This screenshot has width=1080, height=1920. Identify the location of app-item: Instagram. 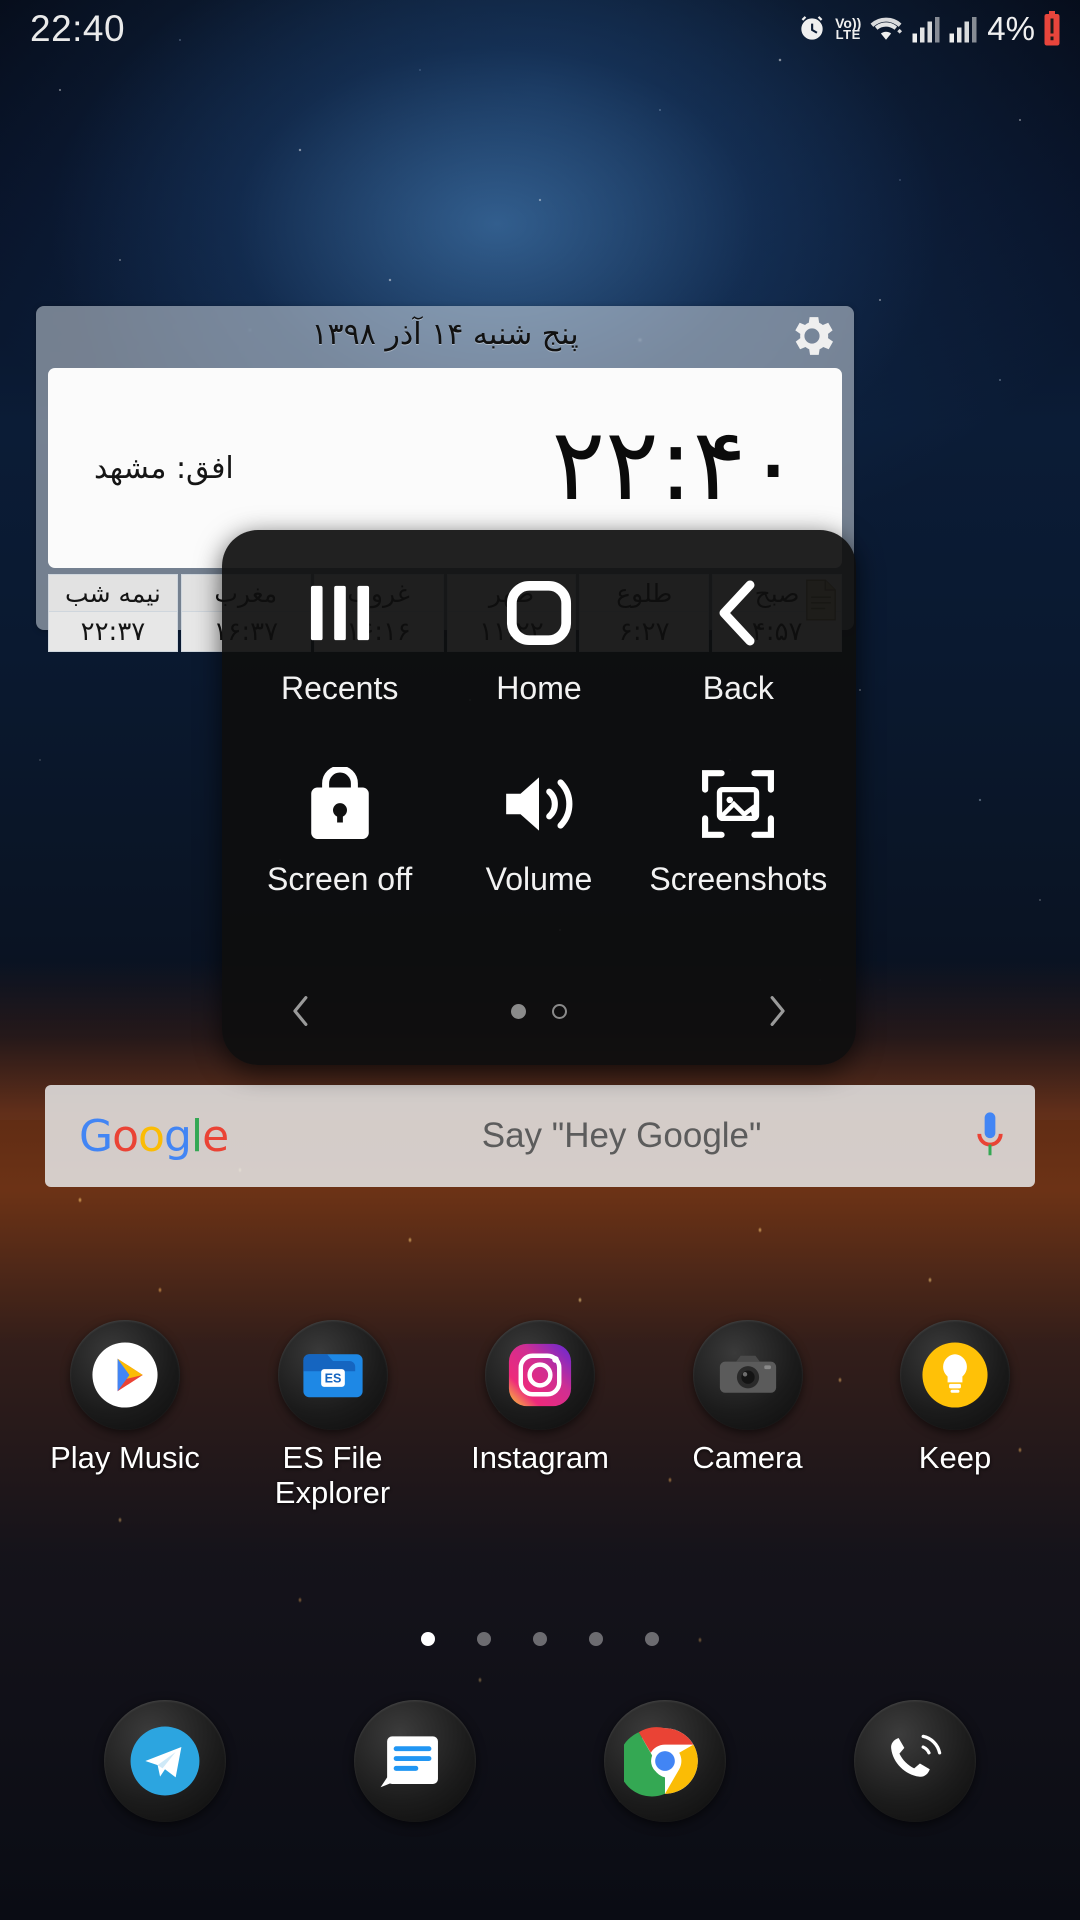
(540, 1415).